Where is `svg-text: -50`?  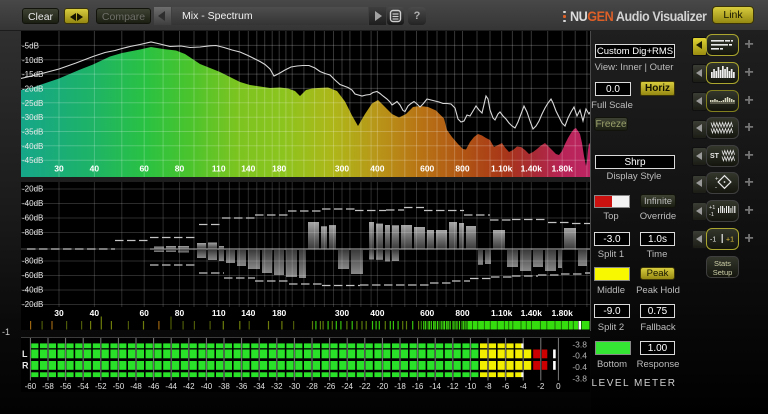
svg-text: -50 is located at coordinates (119, 386).